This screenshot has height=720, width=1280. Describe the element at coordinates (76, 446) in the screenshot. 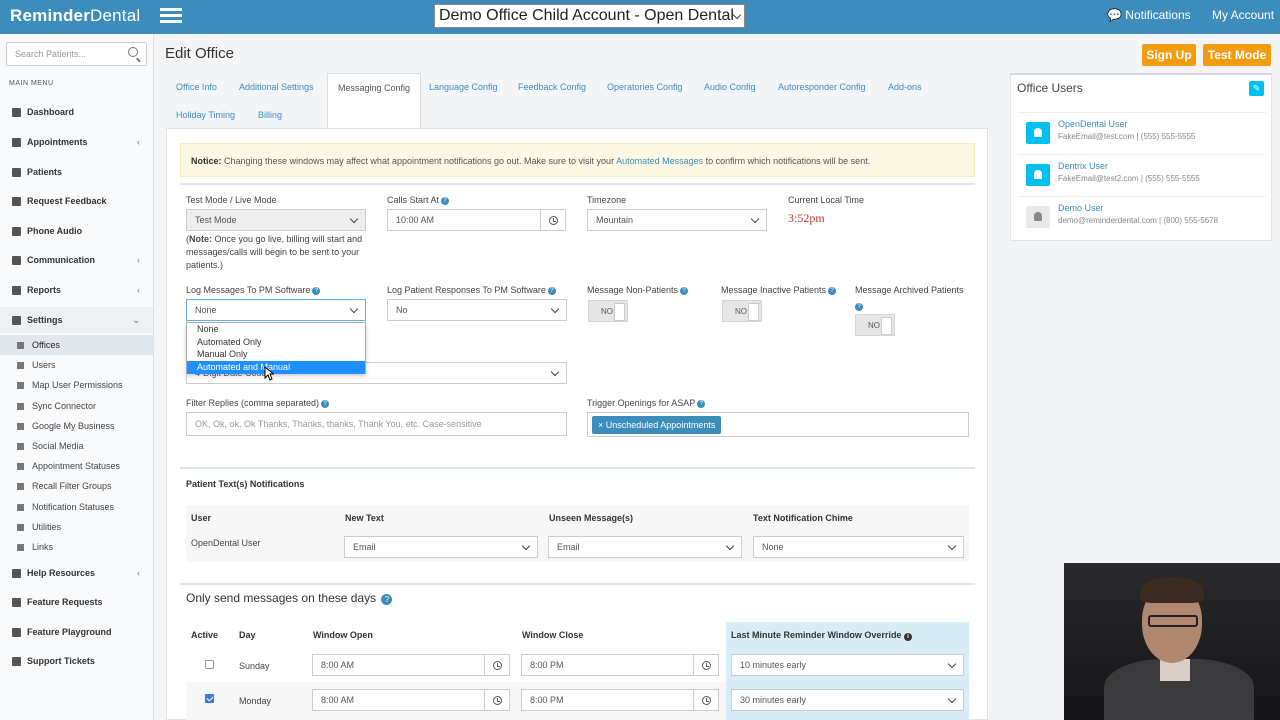

I see `sidebar-sub-social-media: Social Media` at that location.